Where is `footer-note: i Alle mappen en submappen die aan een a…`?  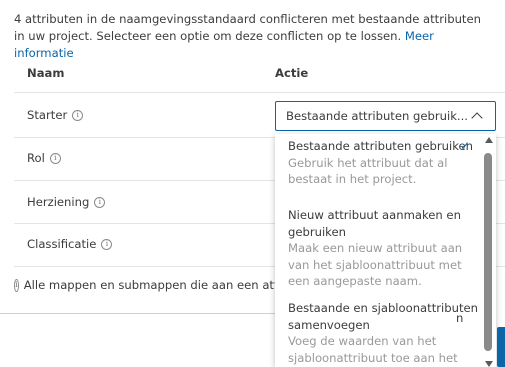
footer-note: i Alle mappen en submappen die aan een a… is located at coordinates (145, 285).